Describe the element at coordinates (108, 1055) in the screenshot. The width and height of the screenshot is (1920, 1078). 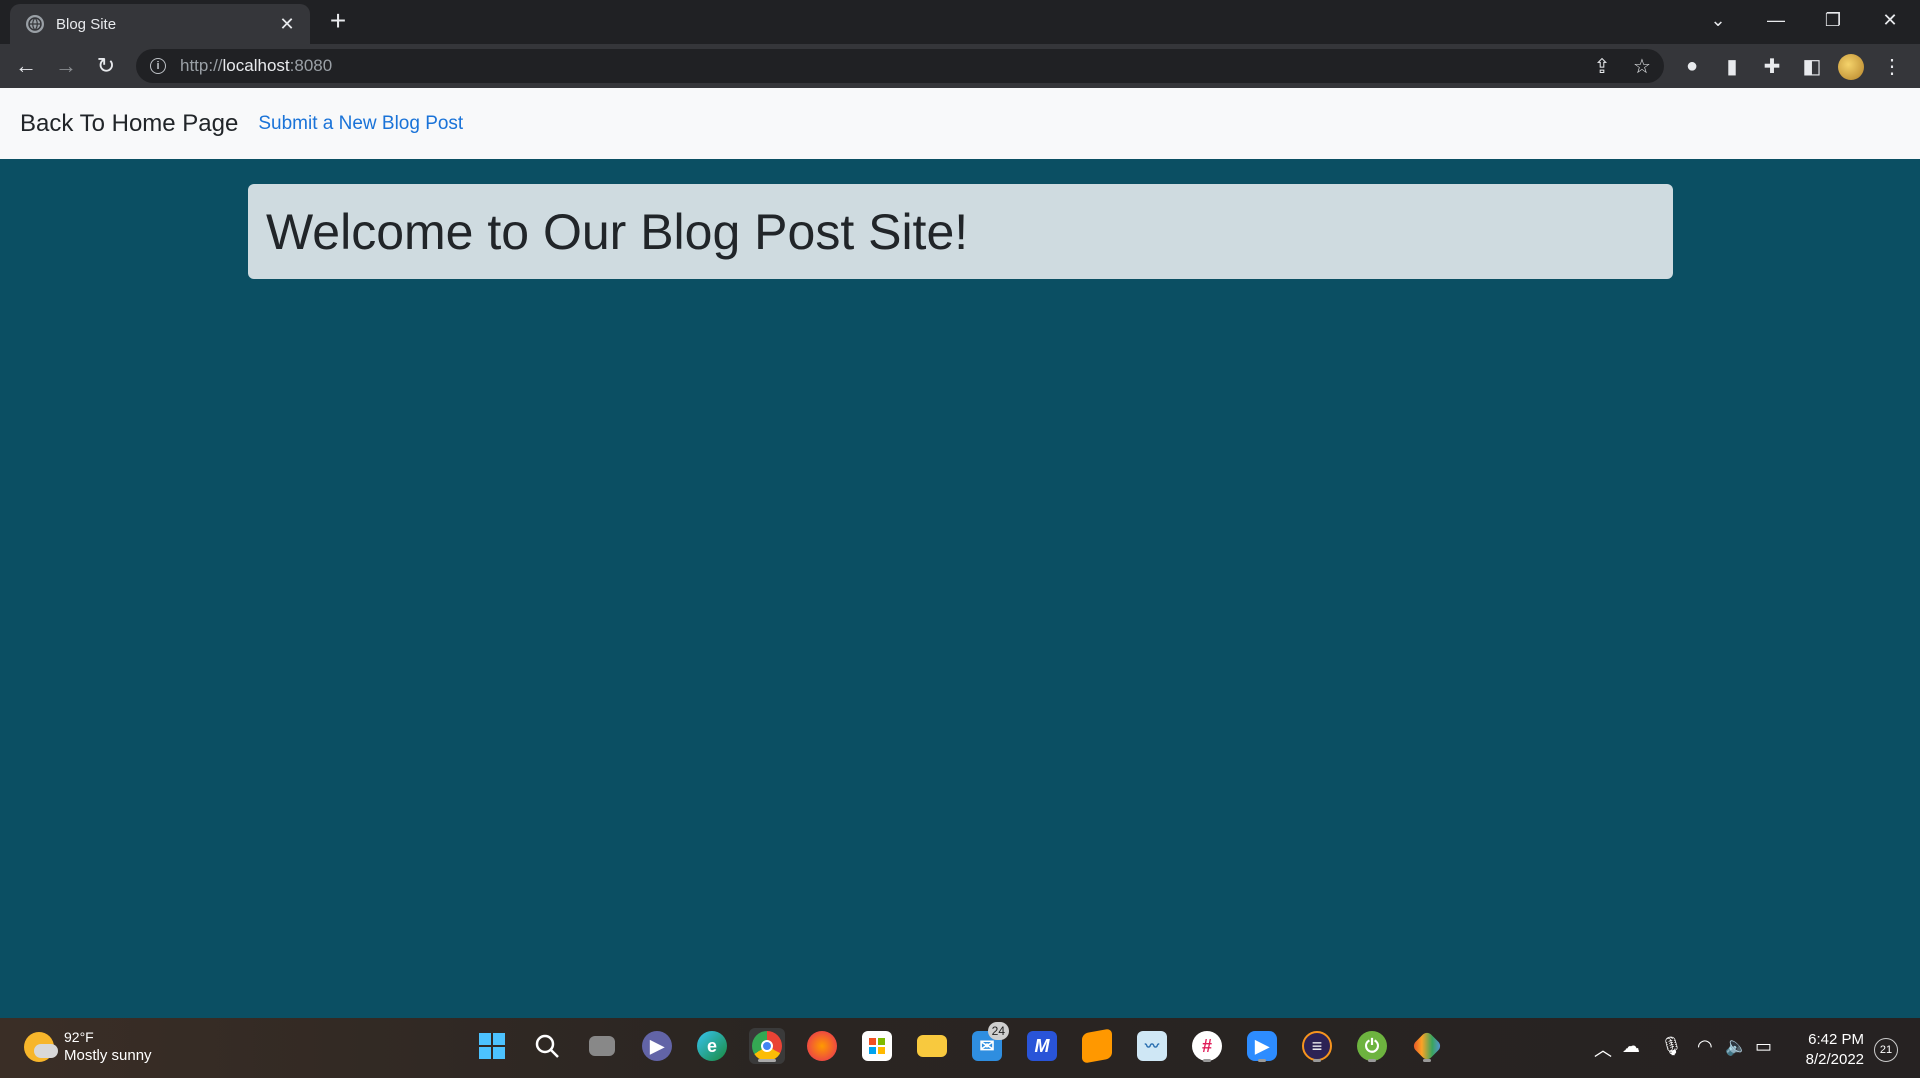
I see `weather-condition: Mostly sunny` at that location.